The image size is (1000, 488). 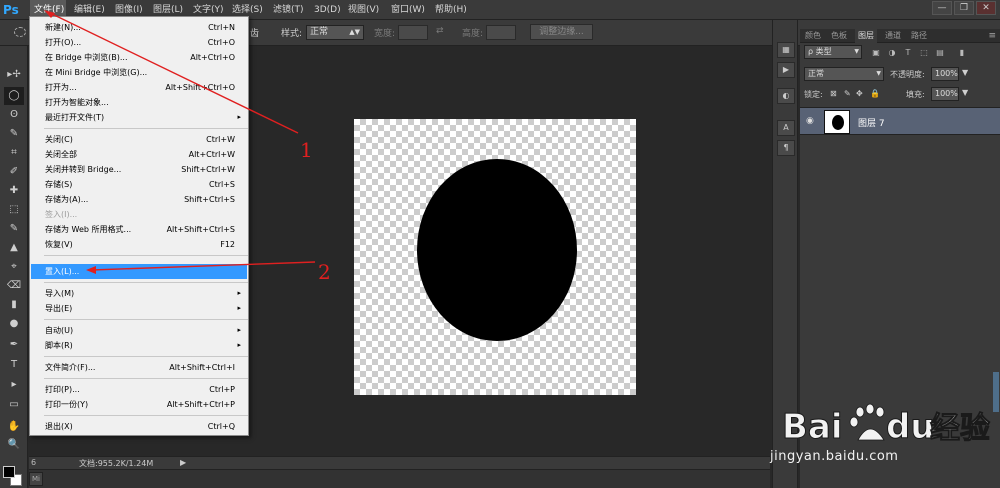 I want to click on menu-separator, so click(x=146, y=319).